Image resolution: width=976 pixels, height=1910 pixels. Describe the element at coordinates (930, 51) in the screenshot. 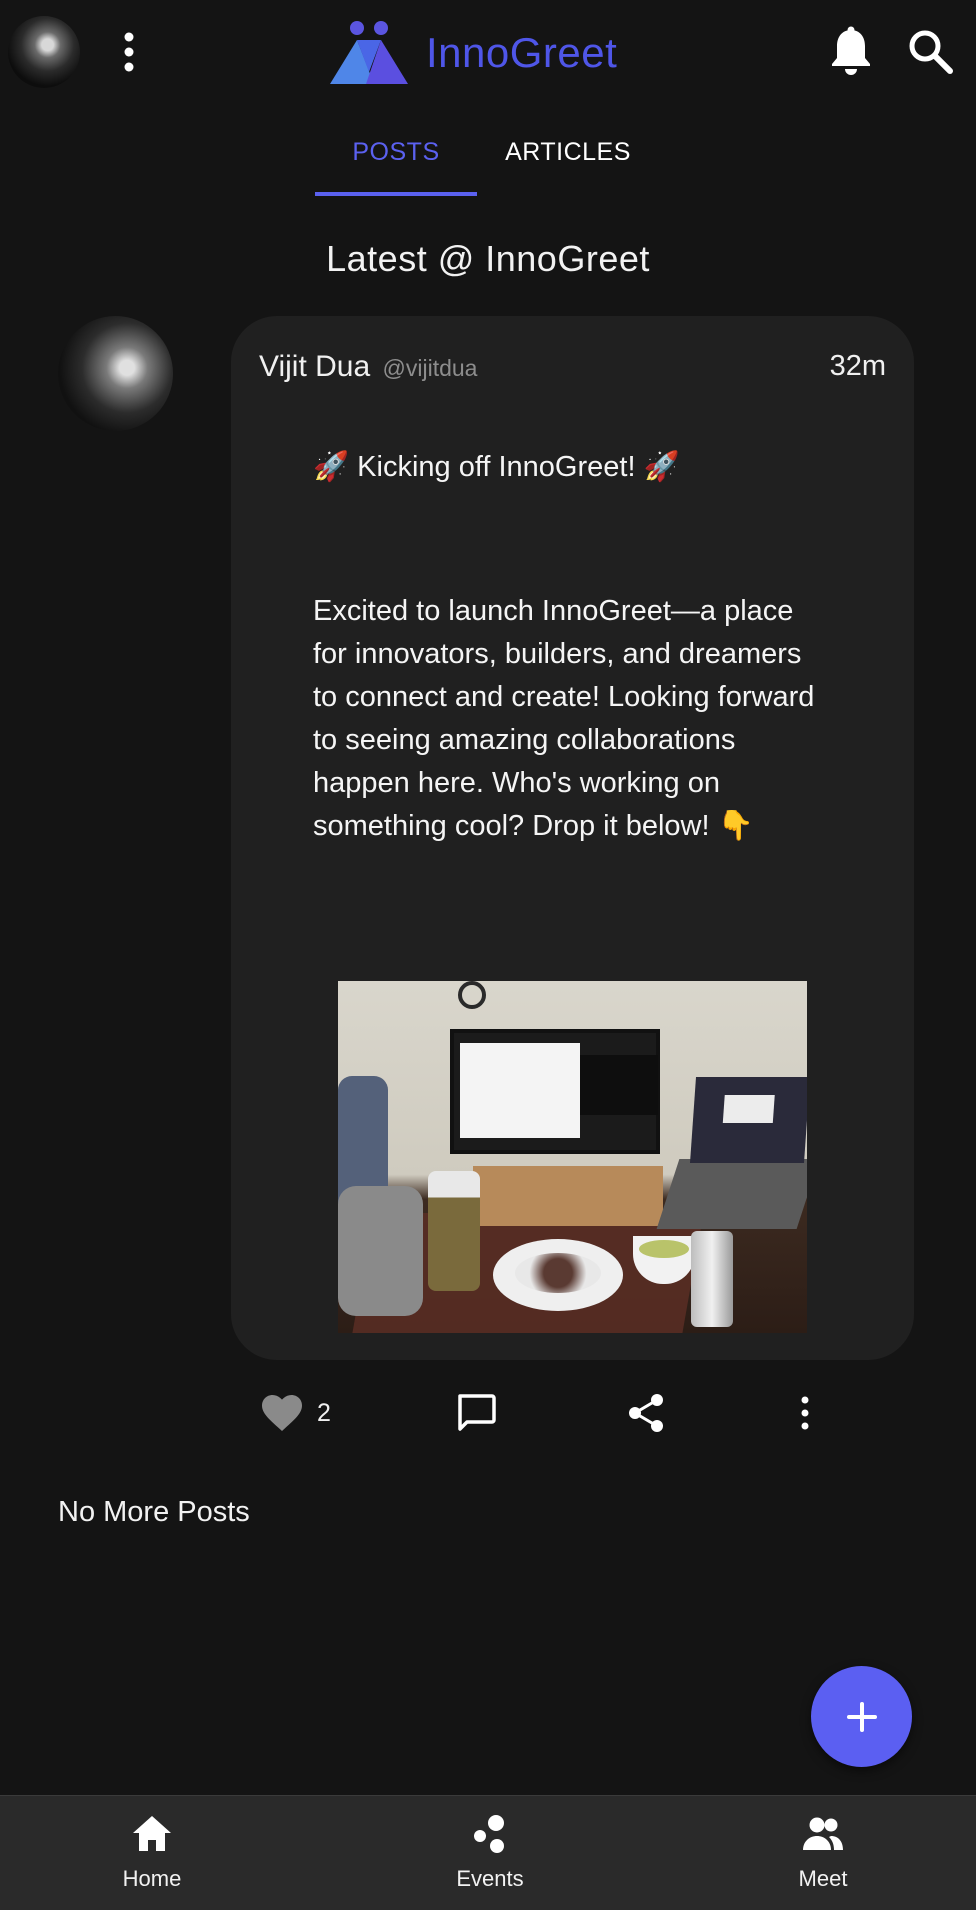

I see `search-icon` at that location.